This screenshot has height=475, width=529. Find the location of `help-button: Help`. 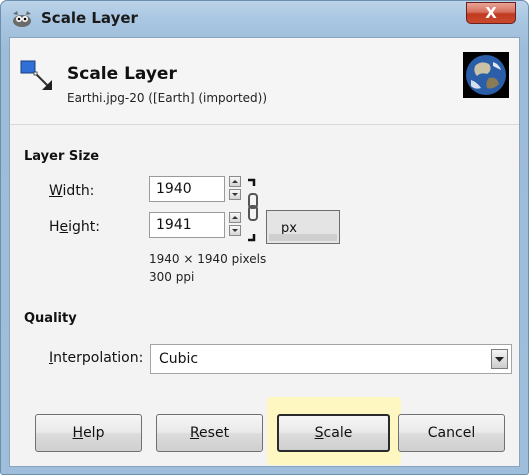

help-button: Help is located at coordinates (88, 433).